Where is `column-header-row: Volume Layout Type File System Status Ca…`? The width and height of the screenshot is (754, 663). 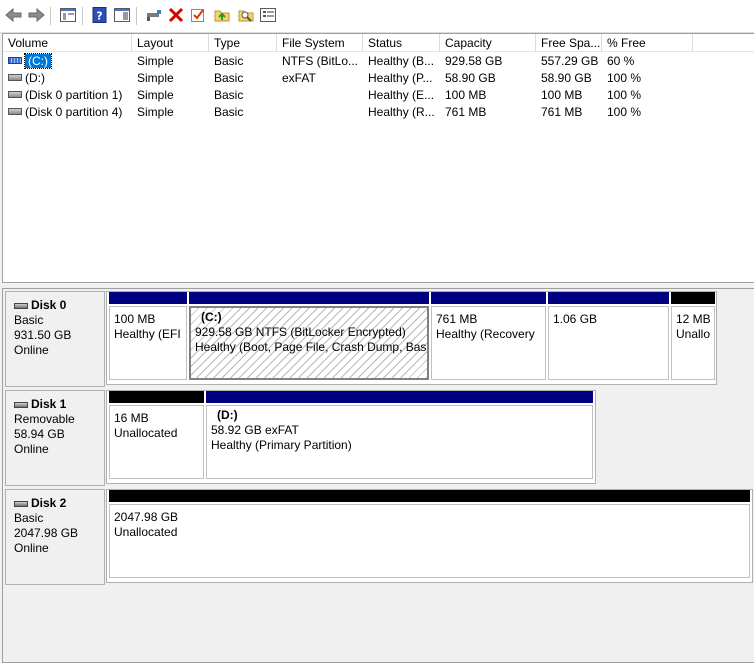 column-header-row: Volume Layout Type File System Status Ca… is located at coordinates (378, 43).